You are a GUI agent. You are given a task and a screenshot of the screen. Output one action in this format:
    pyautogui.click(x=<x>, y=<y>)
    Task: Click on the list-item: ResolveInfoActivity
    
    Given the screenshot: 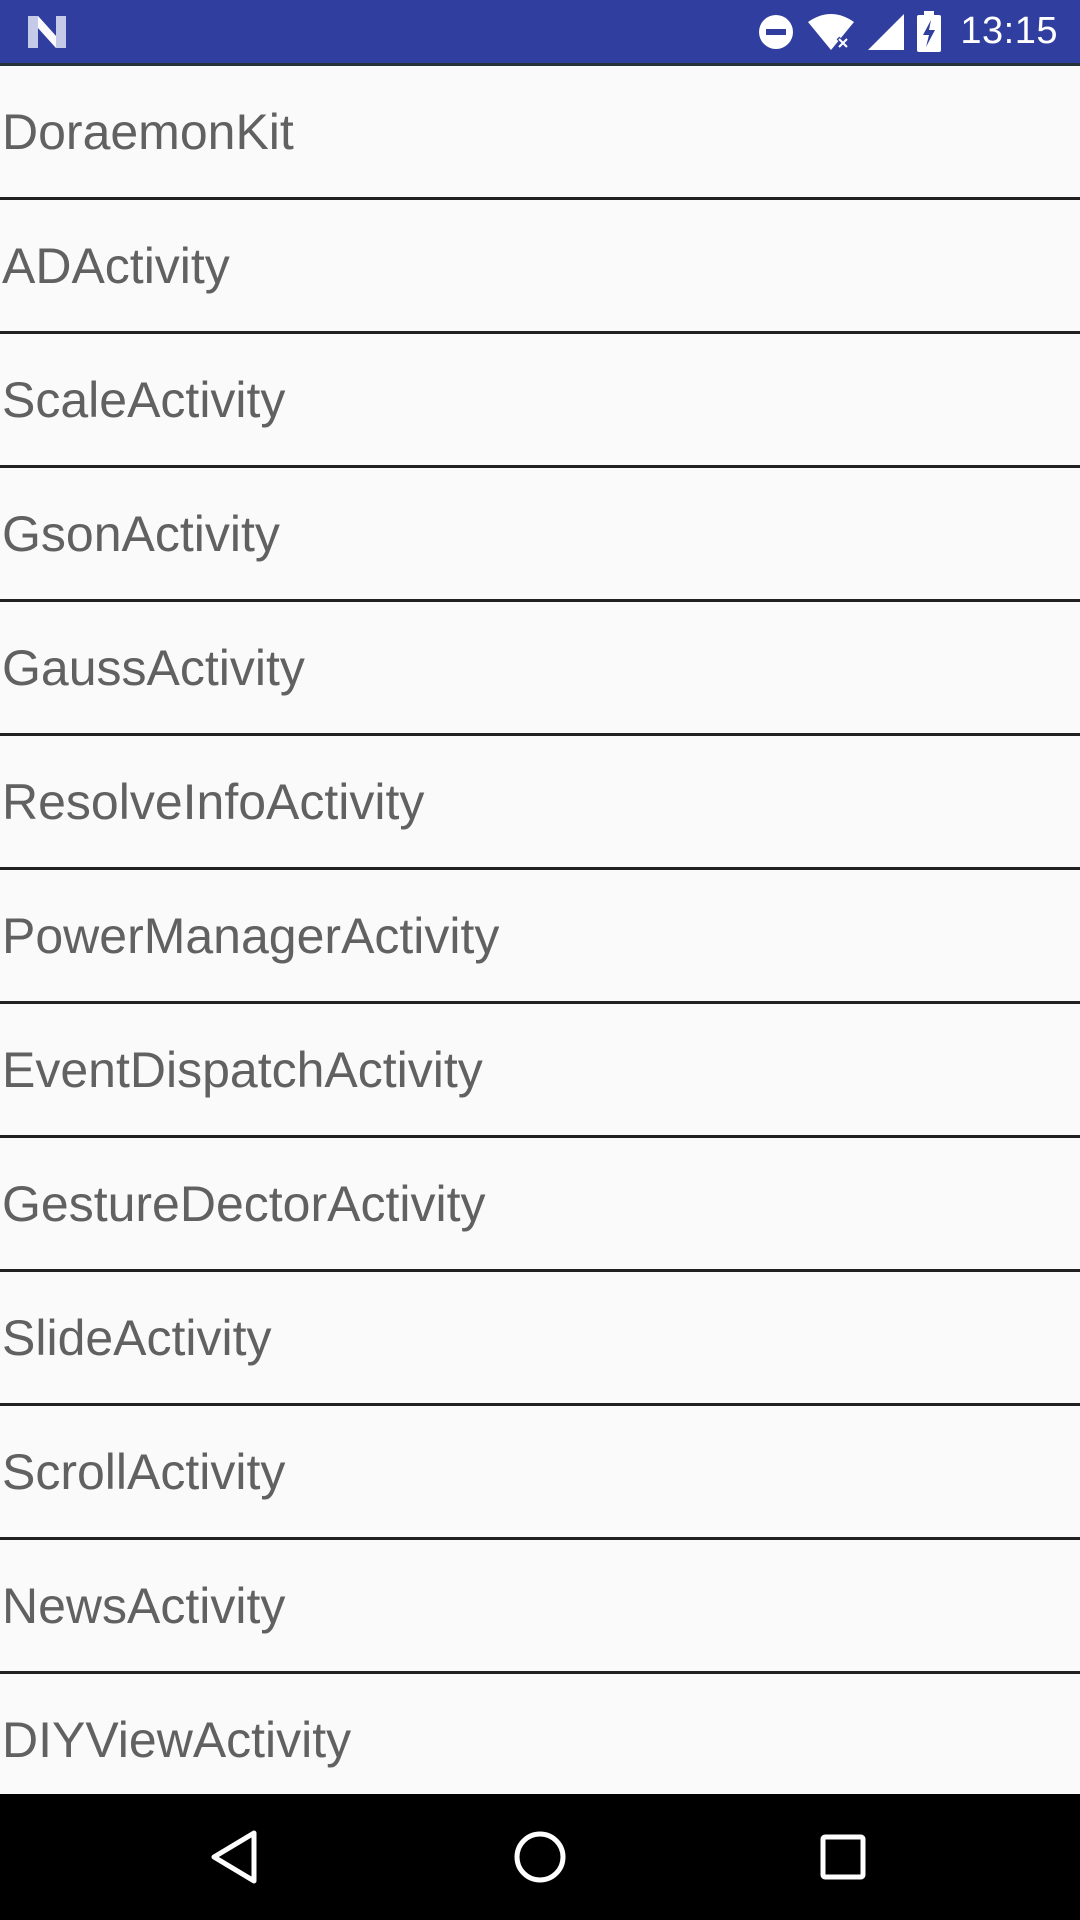 What is the action you would take?
    pyautogui.click(x=540, y=803)
    